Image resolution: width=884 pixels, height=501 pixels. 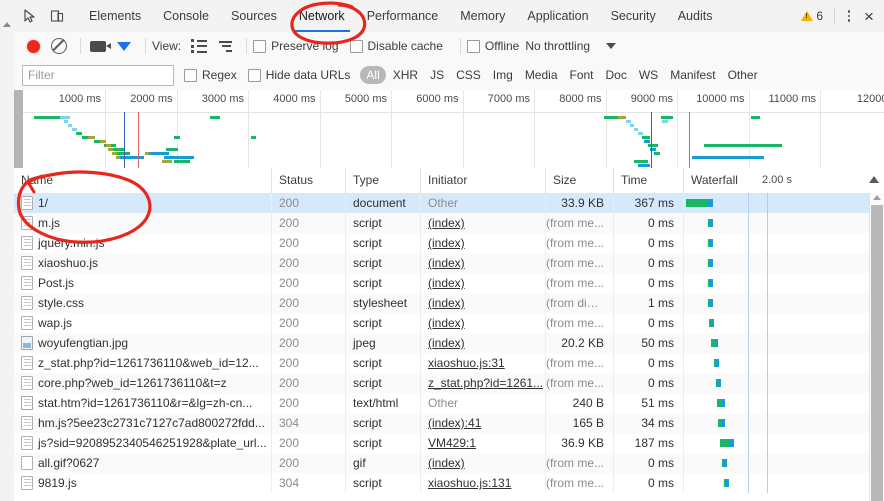 I want to click on cell-initiator: xiaoshuo.js:31, so click(x=483, y=363).